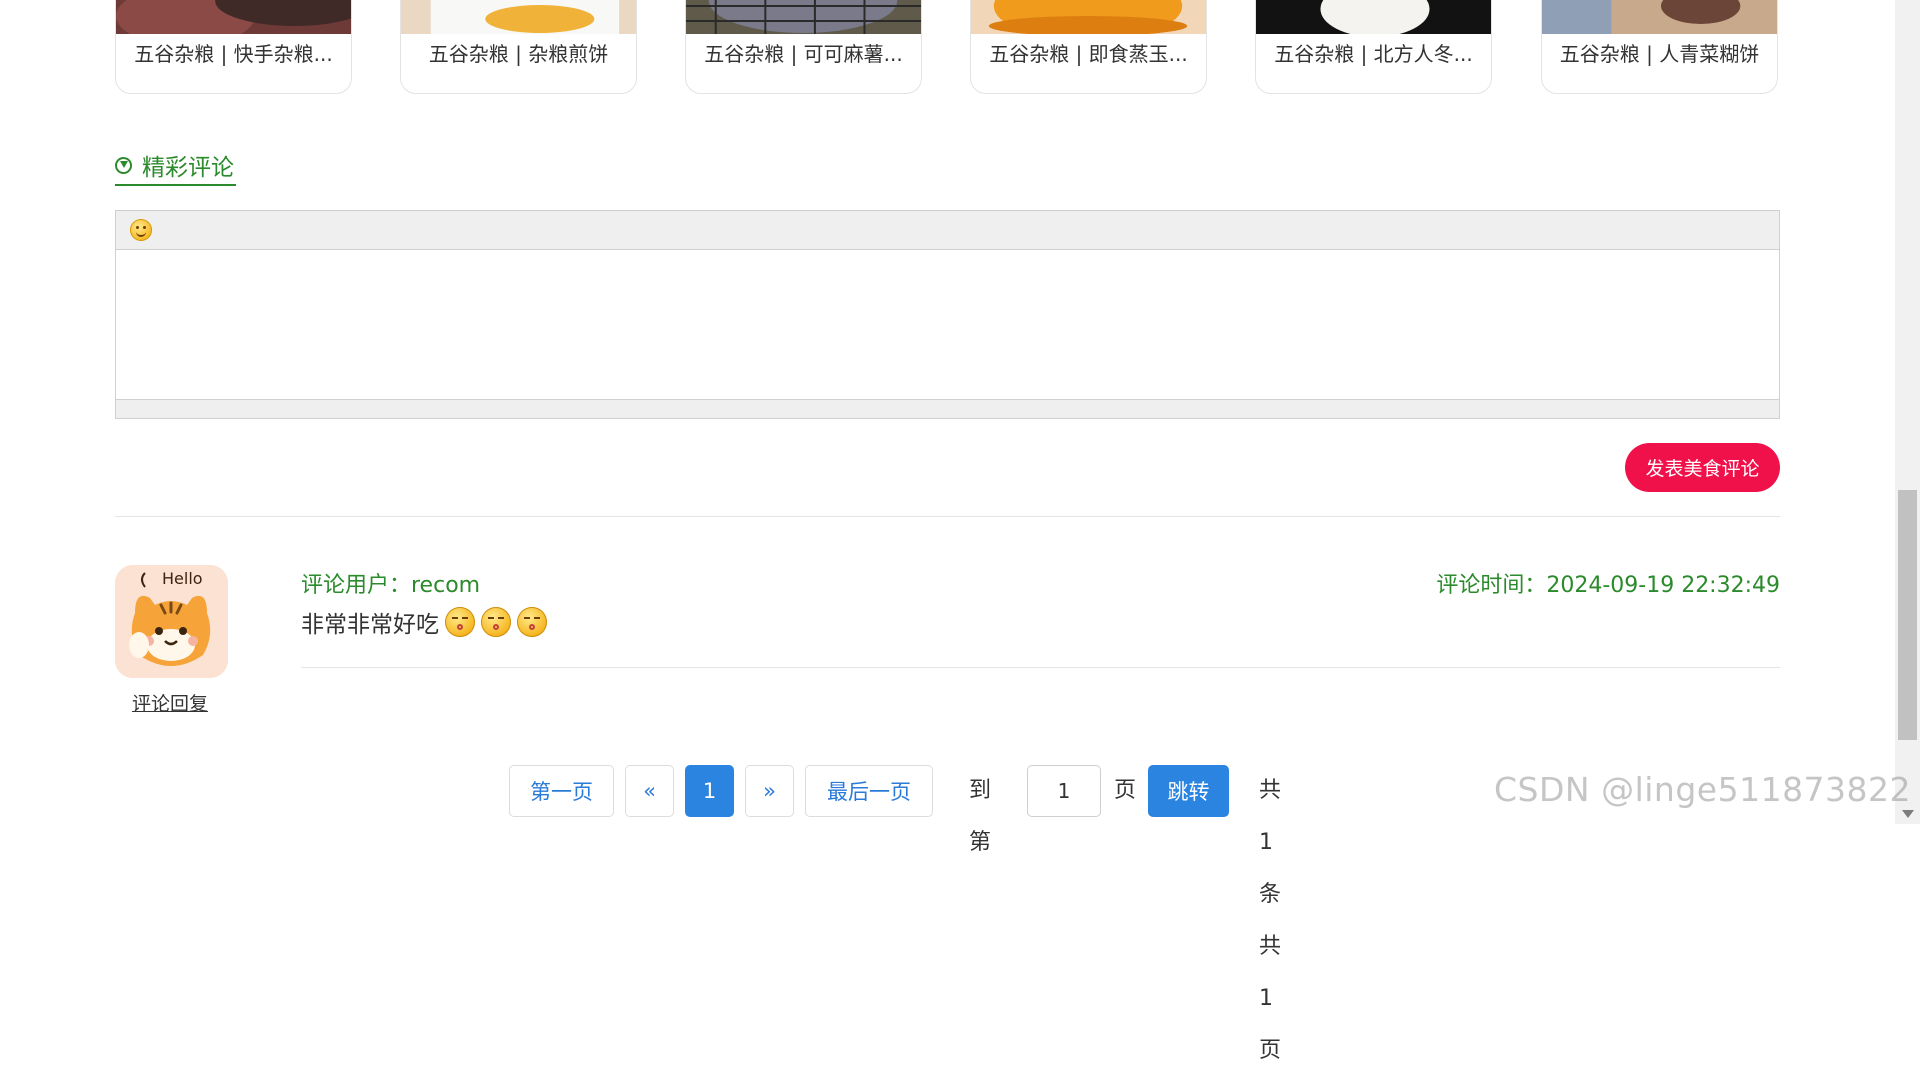  What do you see at coordinates (1702, 467) in the screenshot?
I see `submit-comment-button: 发表美食评论` at bounding box center [1702, 467].